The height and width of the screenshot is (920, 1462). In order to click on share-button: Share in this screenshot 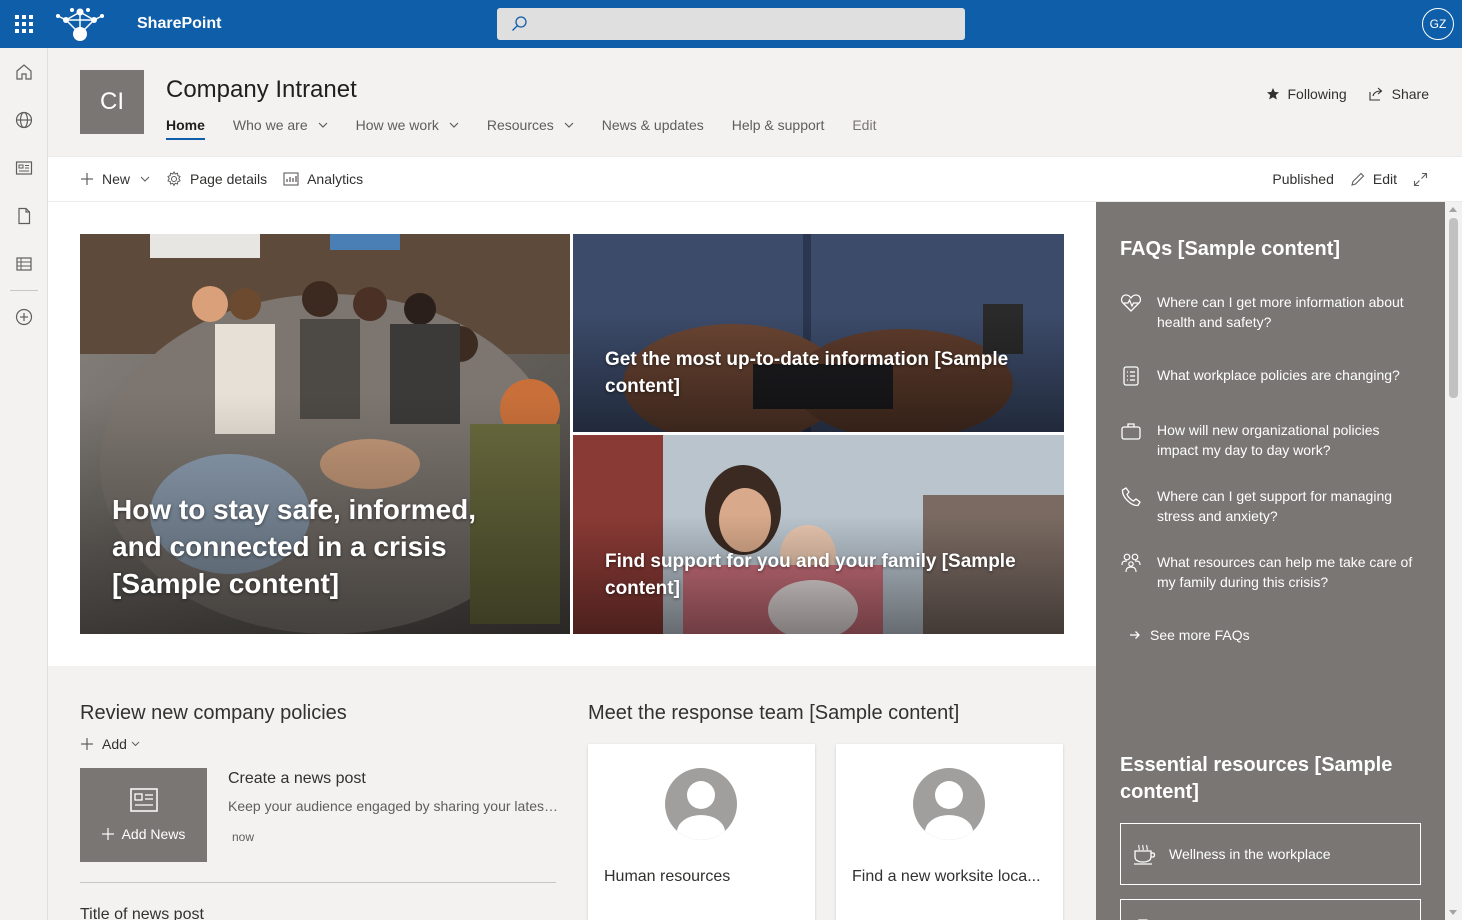, I will do `click(1399, 94)`.